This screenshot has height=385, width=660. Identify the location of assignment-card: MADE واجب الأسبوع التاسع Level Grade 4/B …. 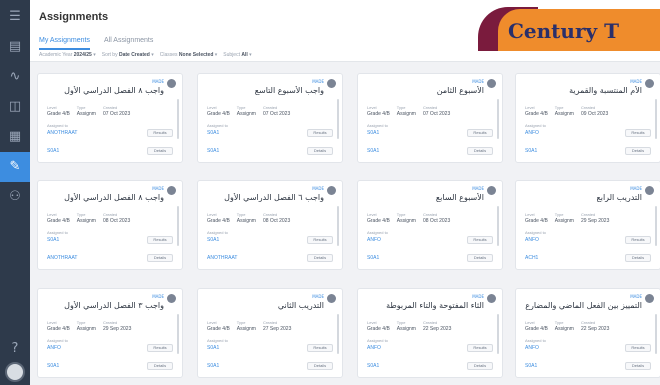
(270, 118).